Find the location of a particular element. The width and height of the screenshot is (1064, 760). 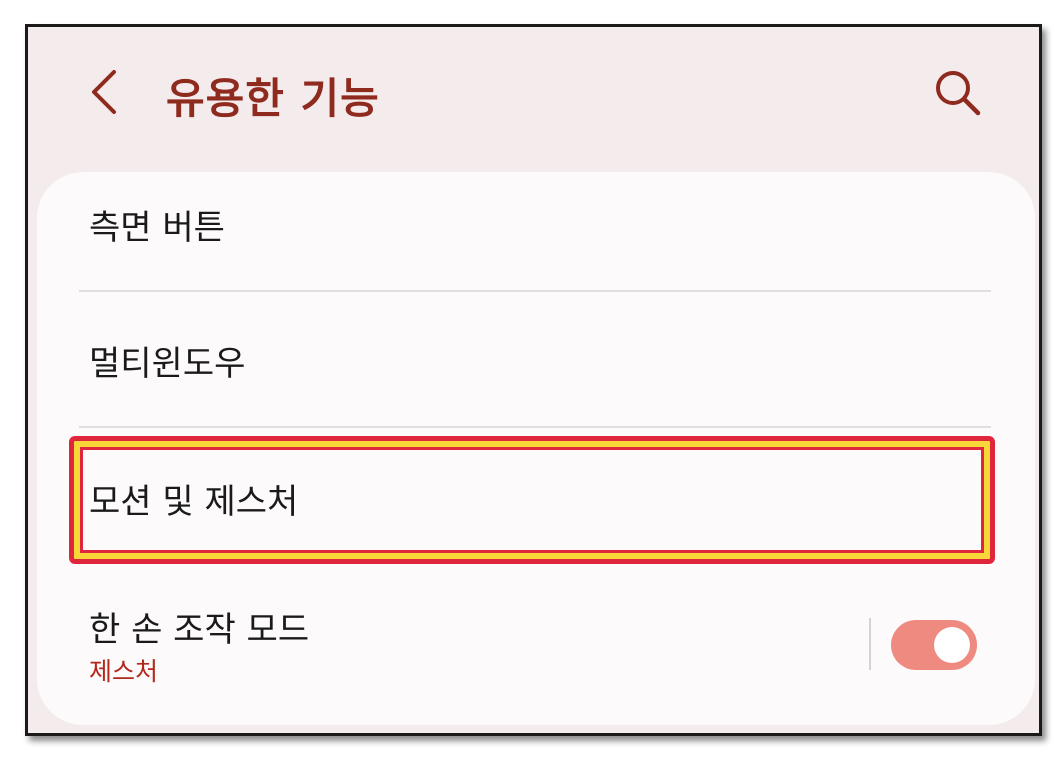

divider is located at coordinates (535, 427).